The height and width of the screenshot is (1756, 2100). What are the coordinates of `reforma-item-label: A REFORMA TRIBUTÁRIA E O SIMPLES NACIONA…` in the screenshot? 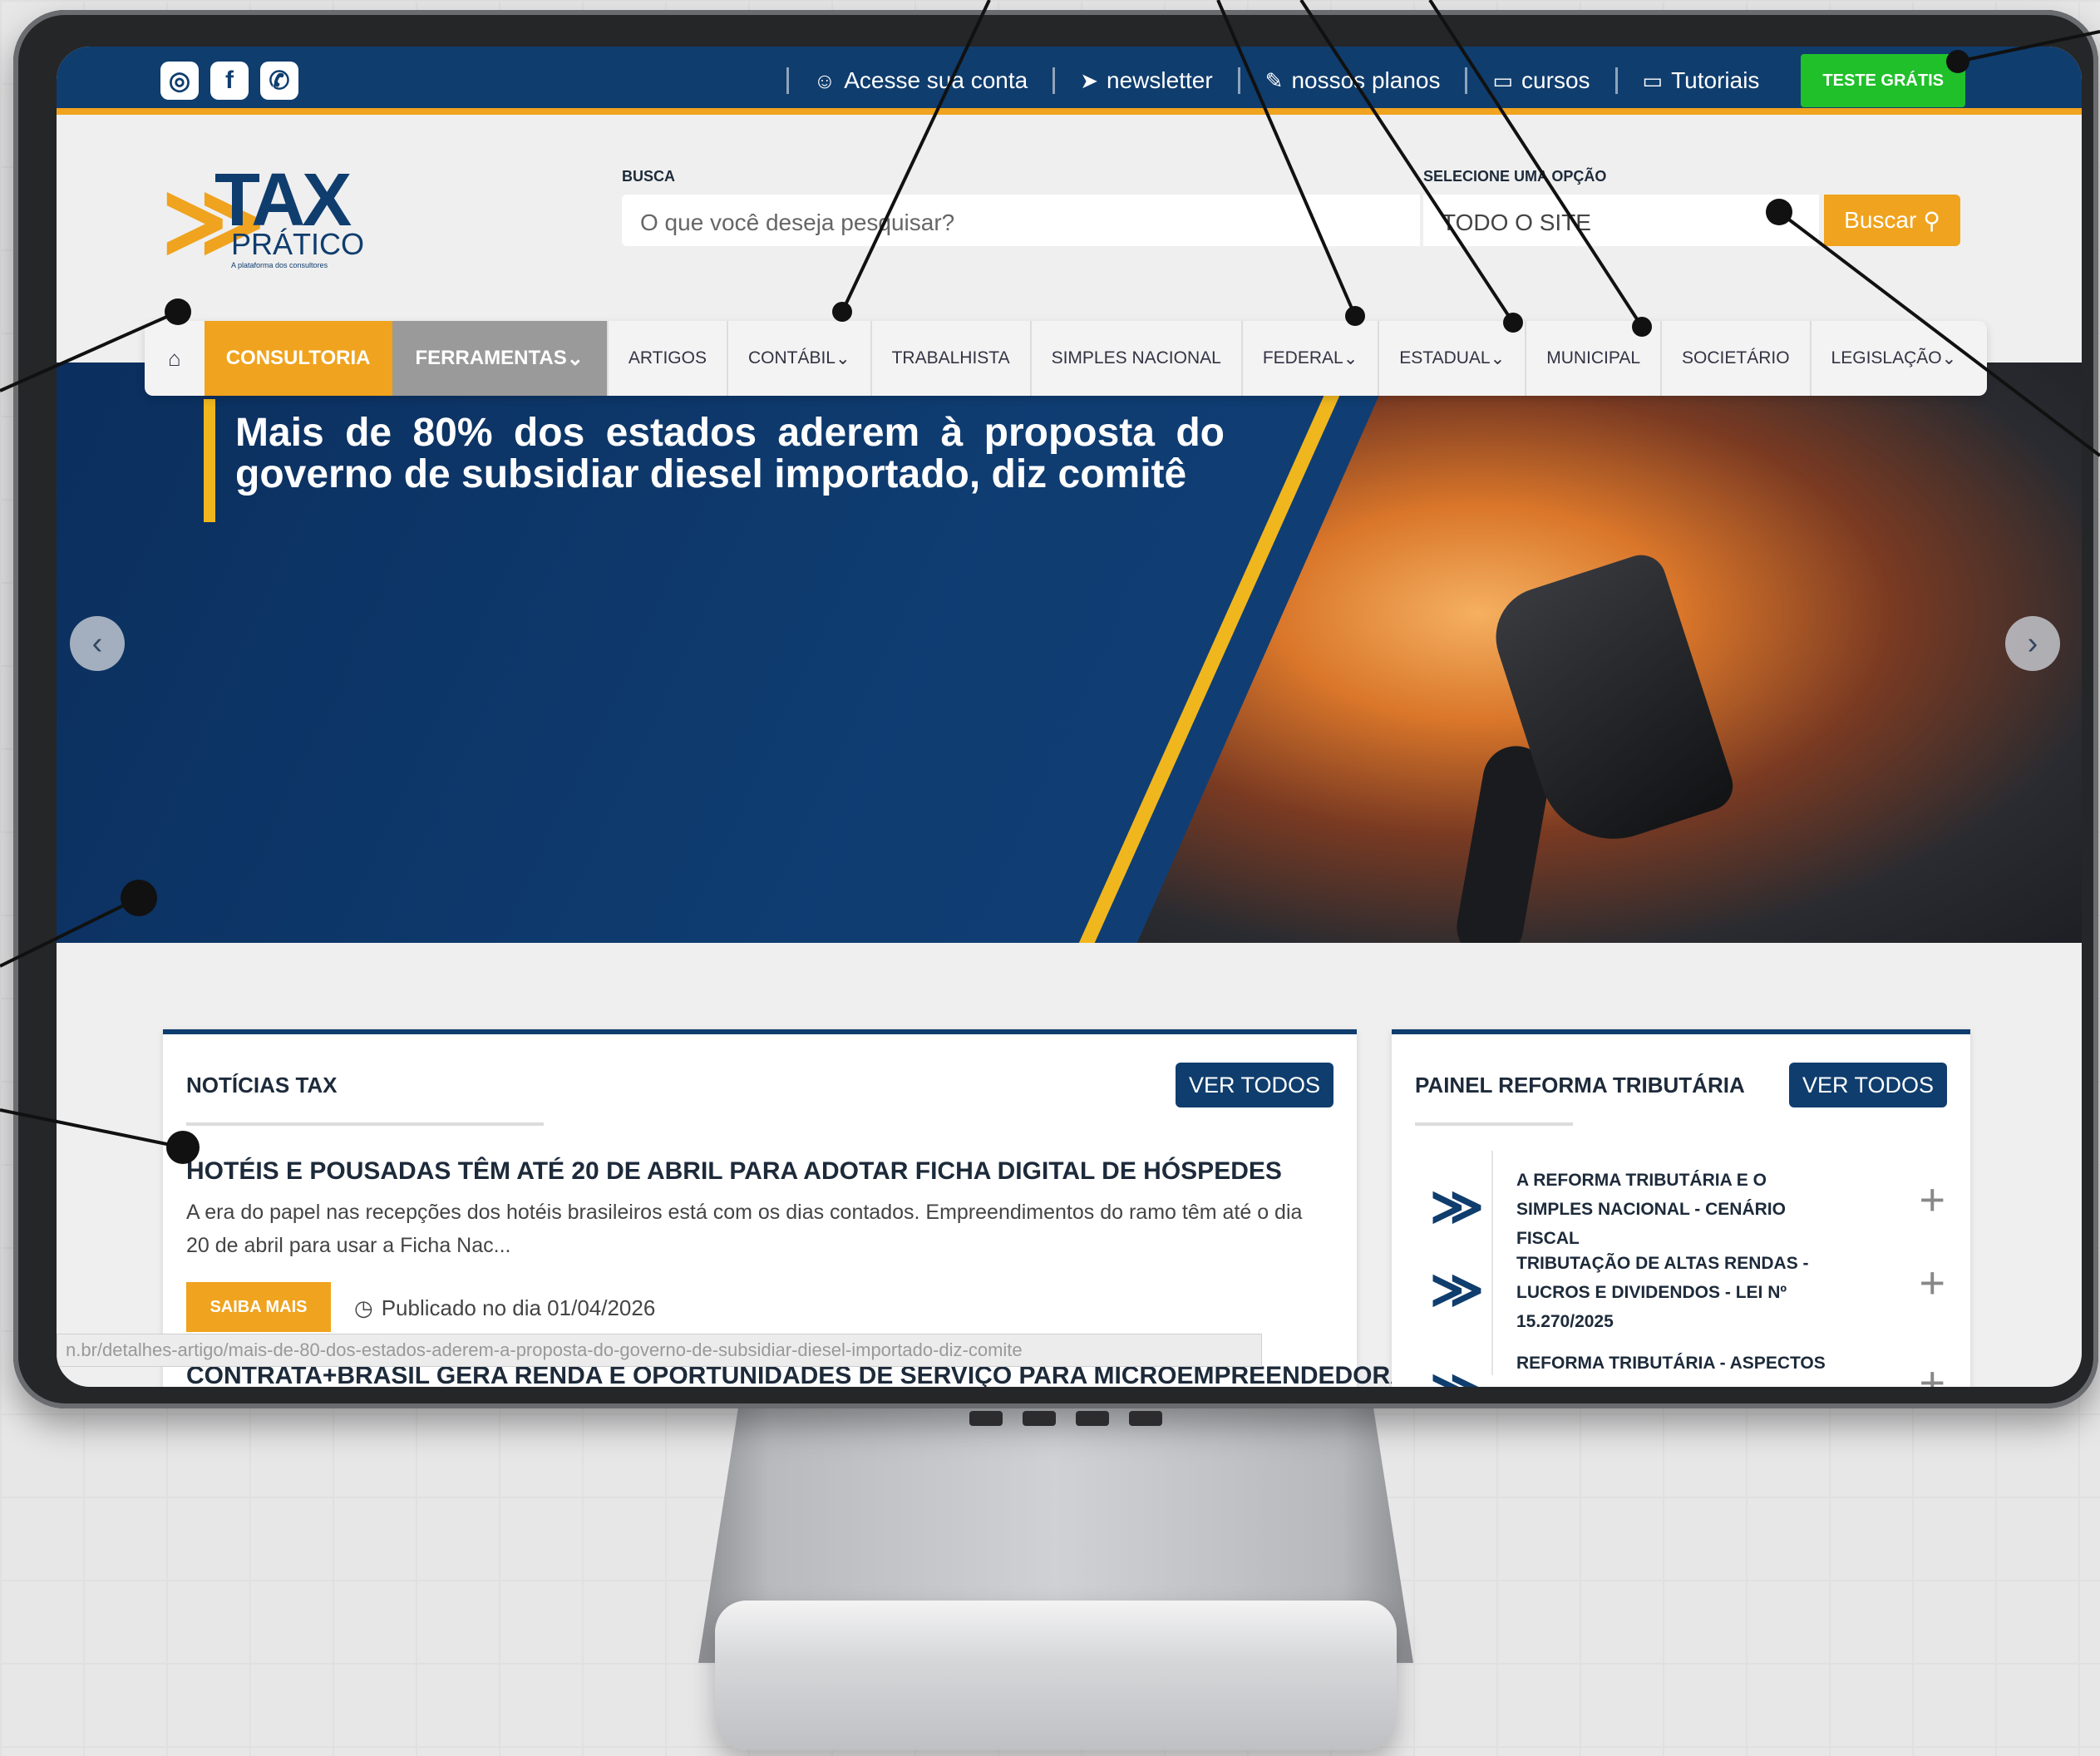 It's located at (1651, 1209).